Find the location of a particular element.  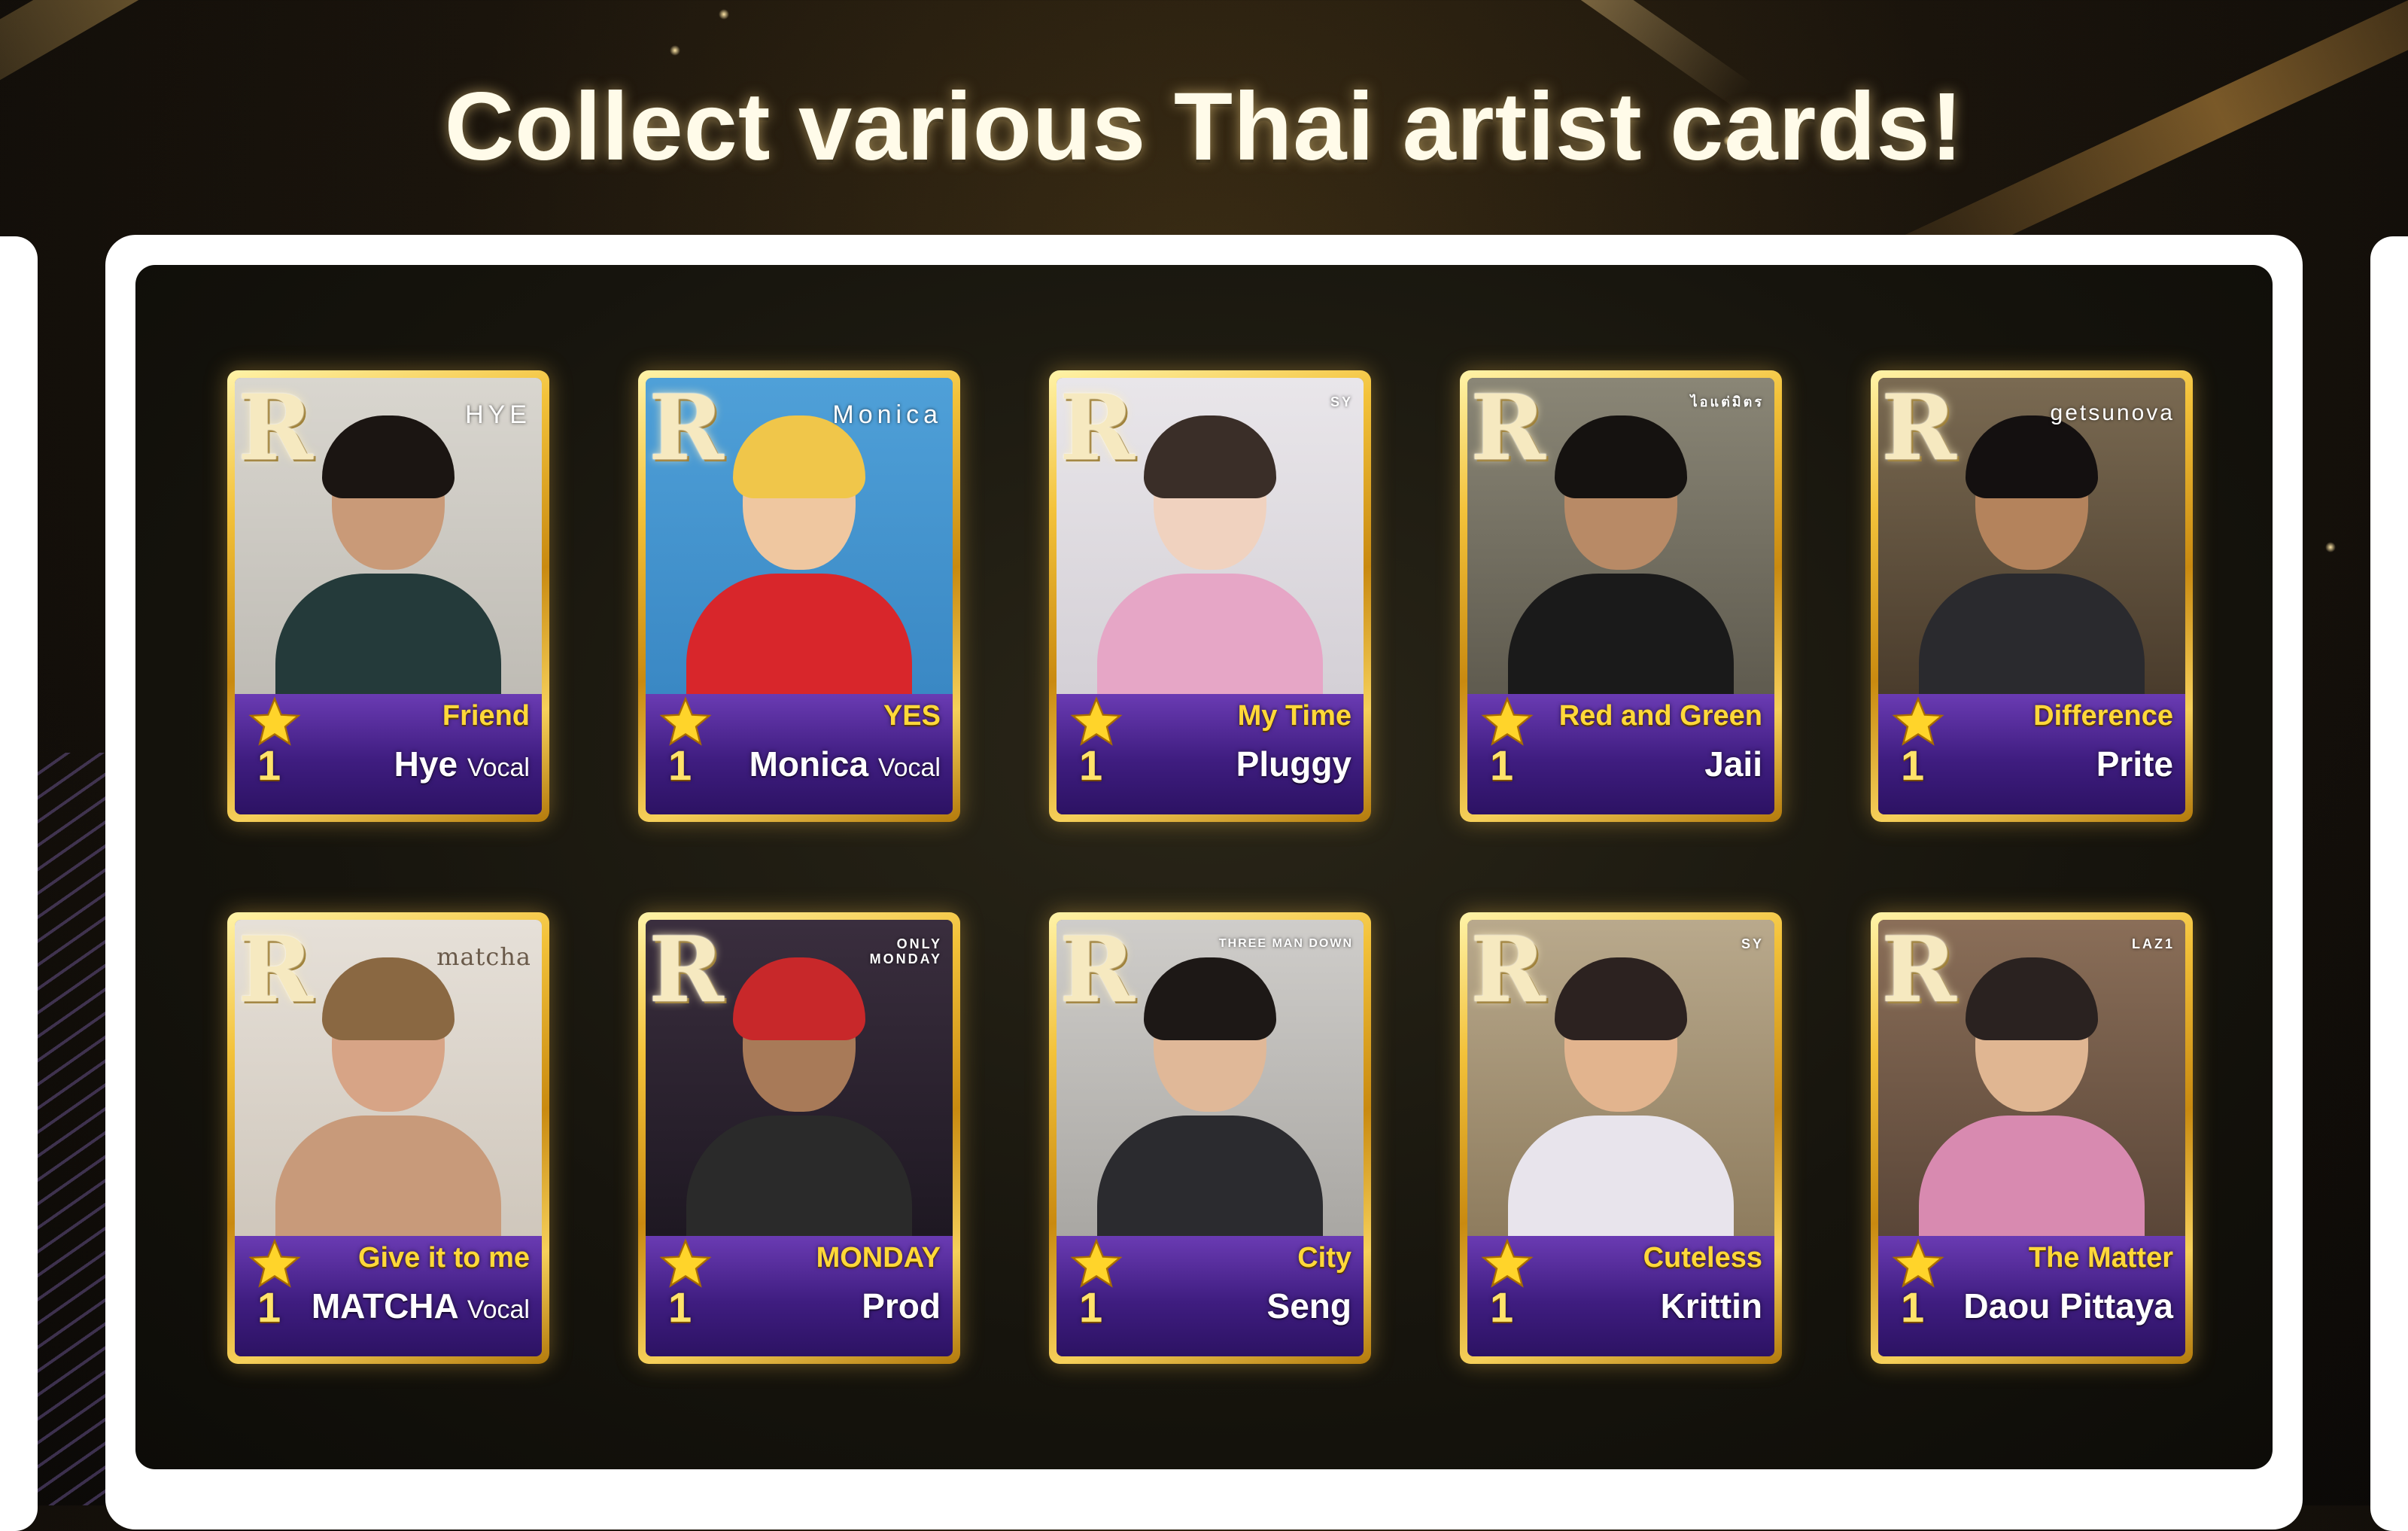

artist-logo: matcha is located at coordinates (483, 956).